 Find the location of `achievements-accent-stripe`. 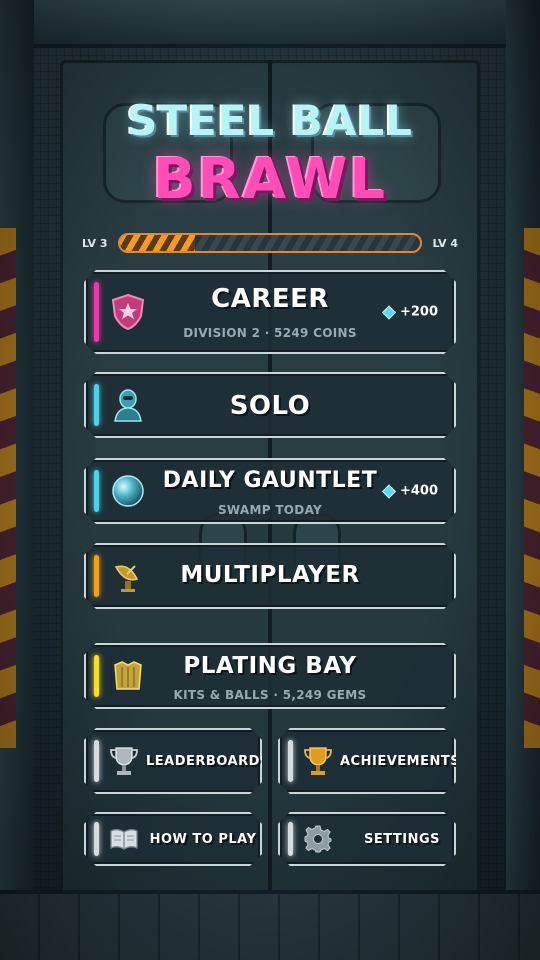

achievements-accent-stripe is located at coordinates (290, 761).